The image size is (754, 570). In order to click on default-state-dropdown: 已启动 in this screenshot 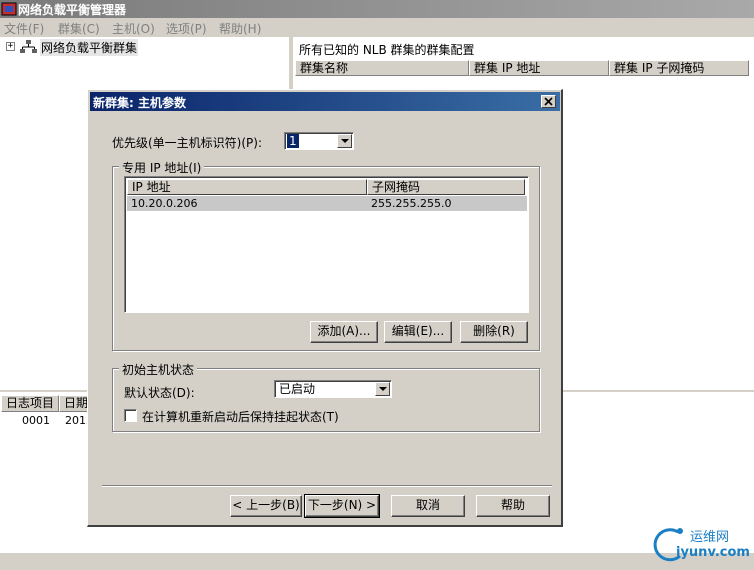, I will do `click(333, 389)`.